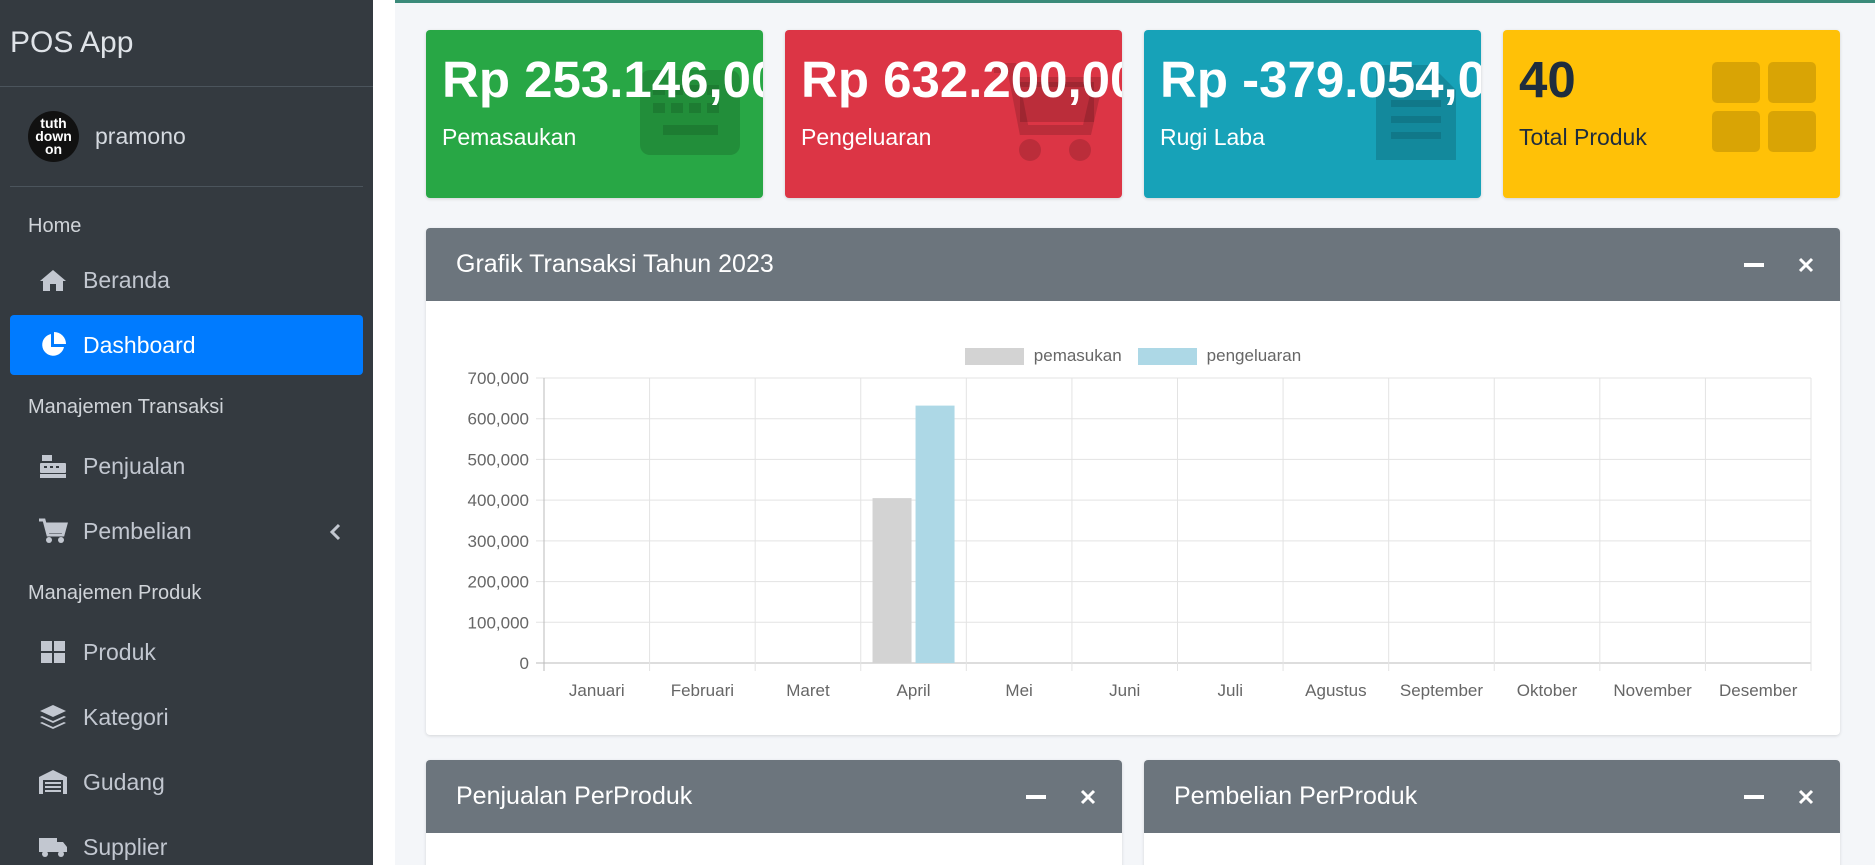 This screenshot has height=865, width=1875. I want to click on stat-box-pemasukan: Rp 253.146,00 Pemasaukan, so click(594, 114).